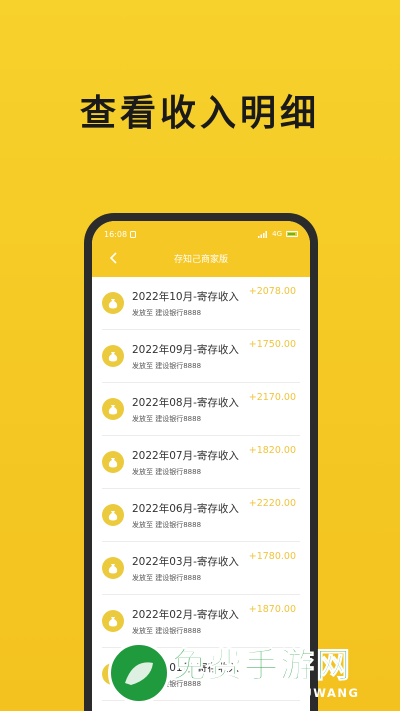 Image resolution: width=400 pixels, height=711 pixels. Describe the element at coordinates (201, 409) in the screenshot. I see `income-row: 2022年08月-寄存收入 发放至 建设银行8888 +2170.00` at that location.